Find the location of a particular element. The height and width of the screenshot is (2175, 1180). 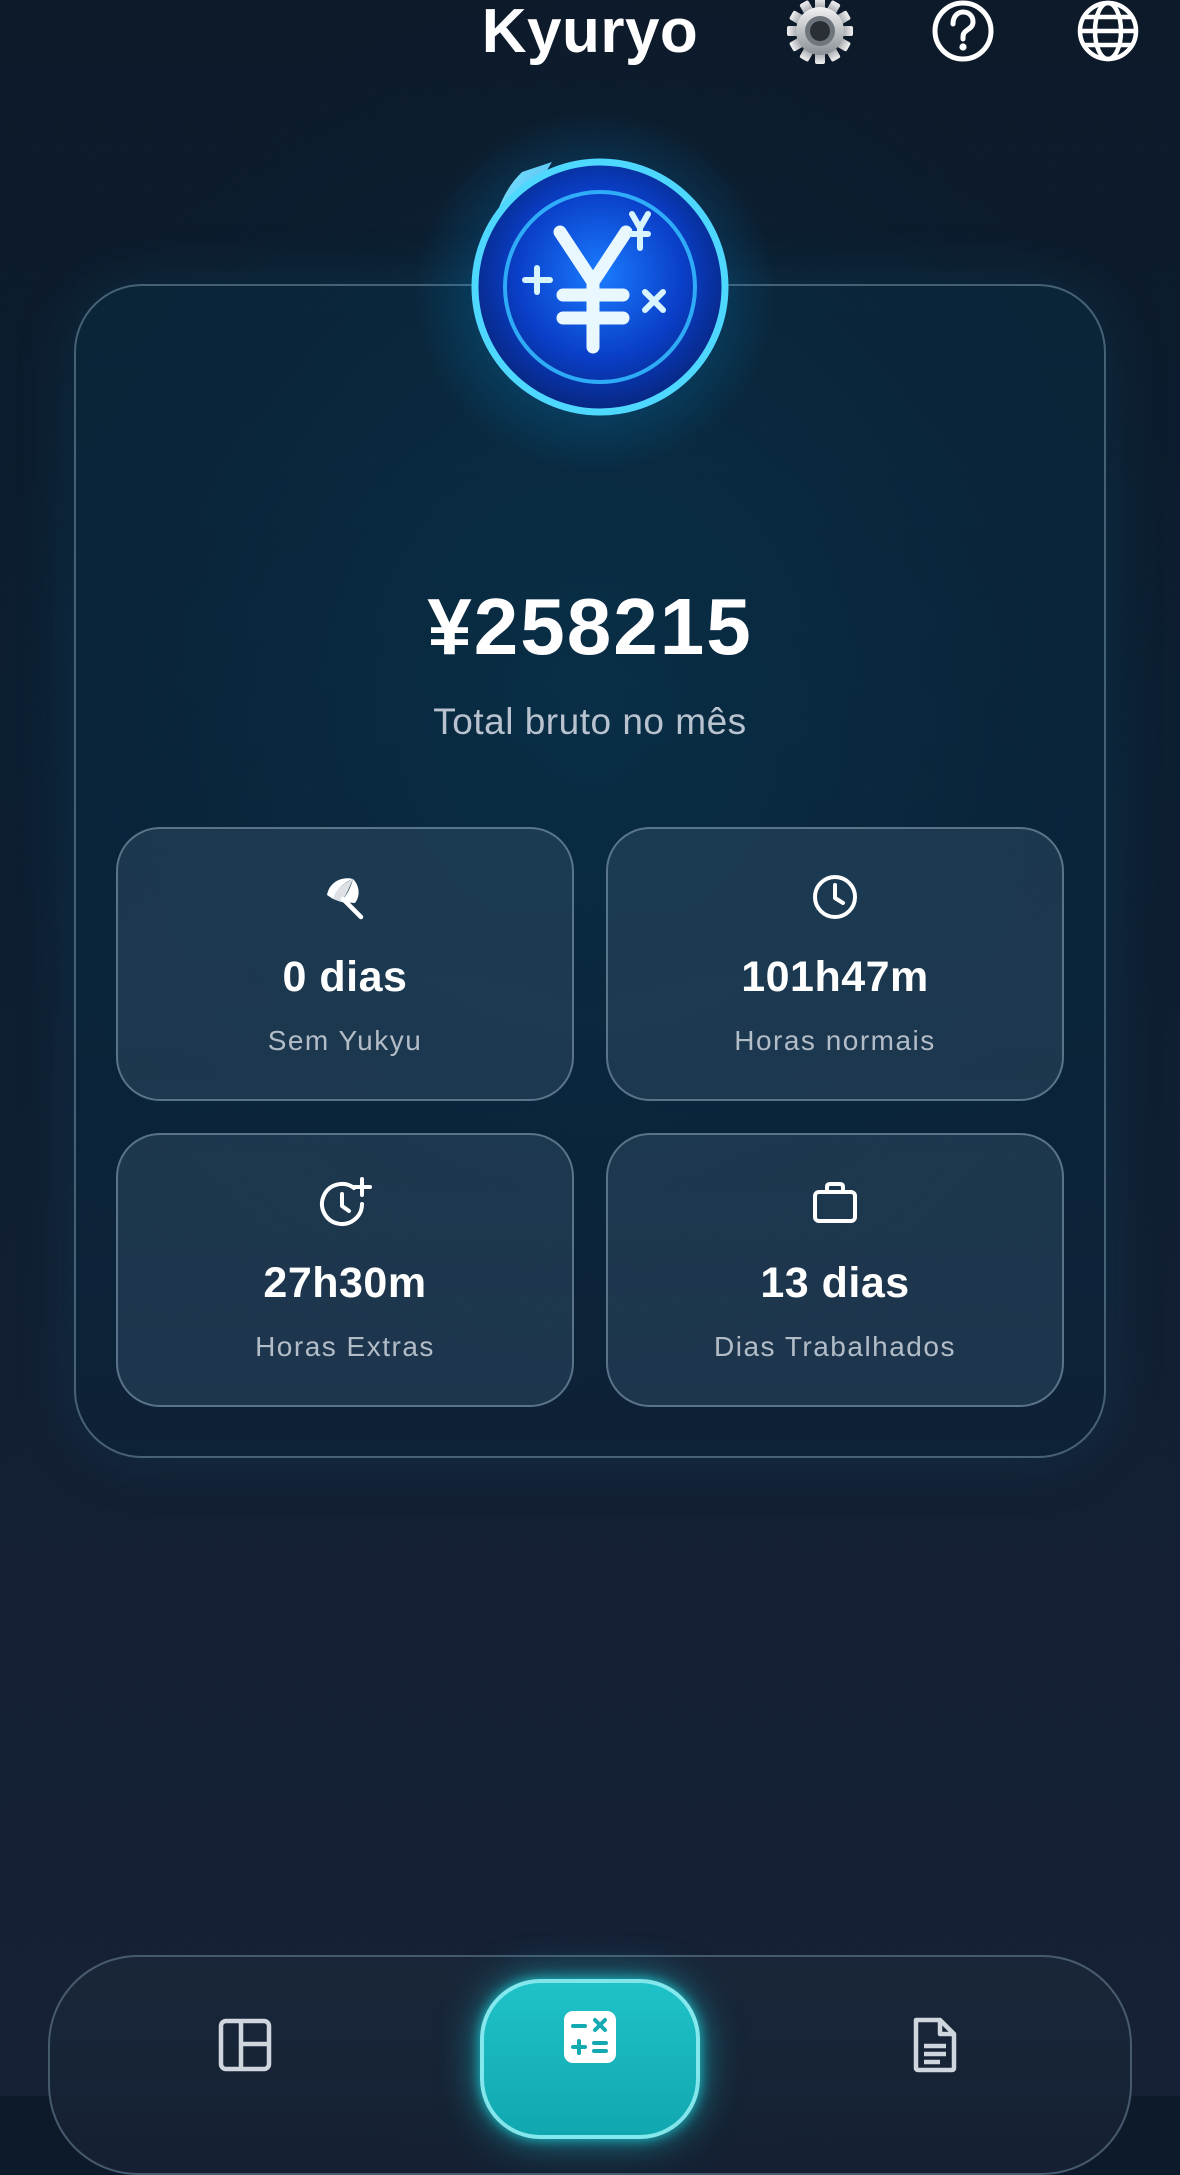

stat-value: 13 dias is located at coordinates (835, 1283).